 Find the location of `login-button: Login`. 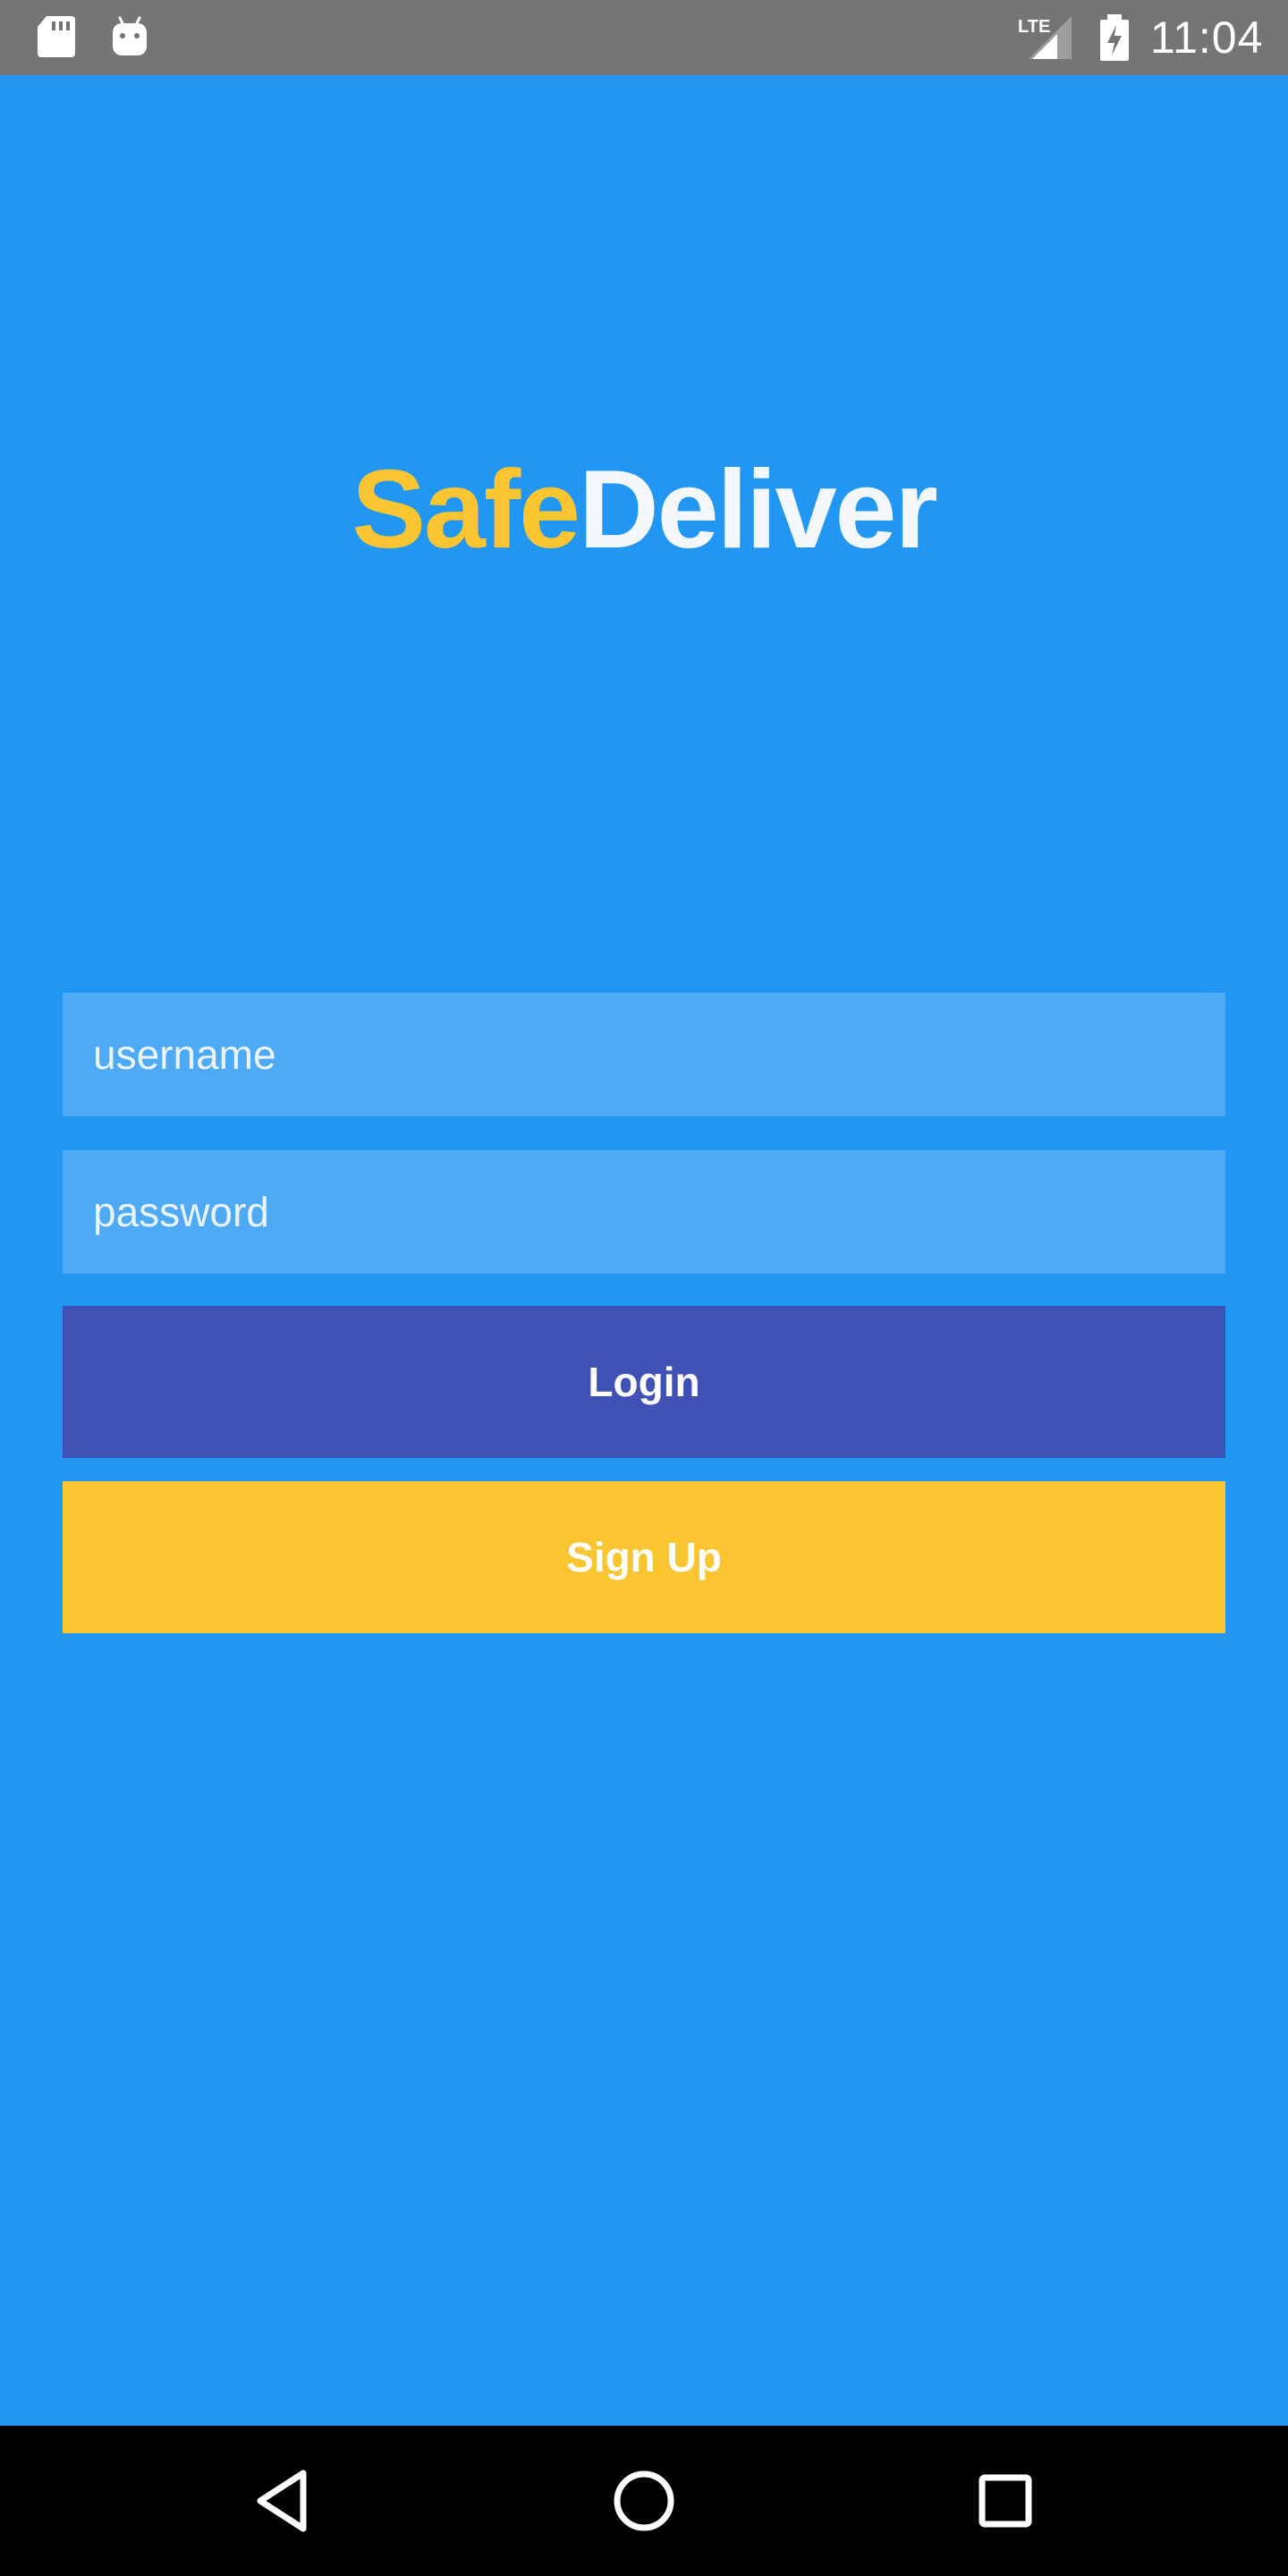

login-button: Login is located at coordinates (644, 1382).